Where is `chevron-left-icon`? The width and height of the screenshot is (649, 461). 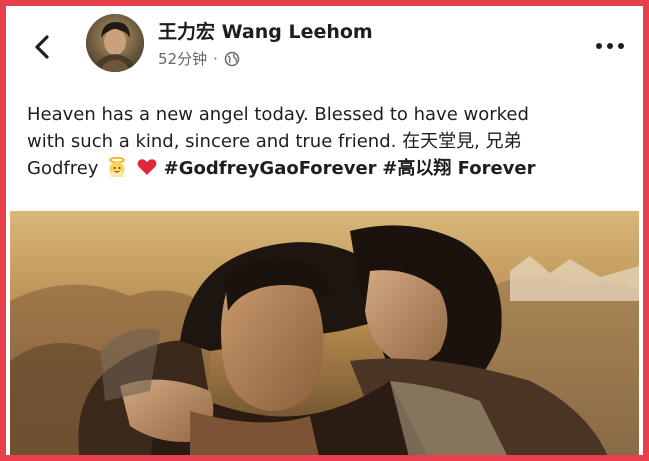 chevron-left-icon is located at coordinates (42, 47).